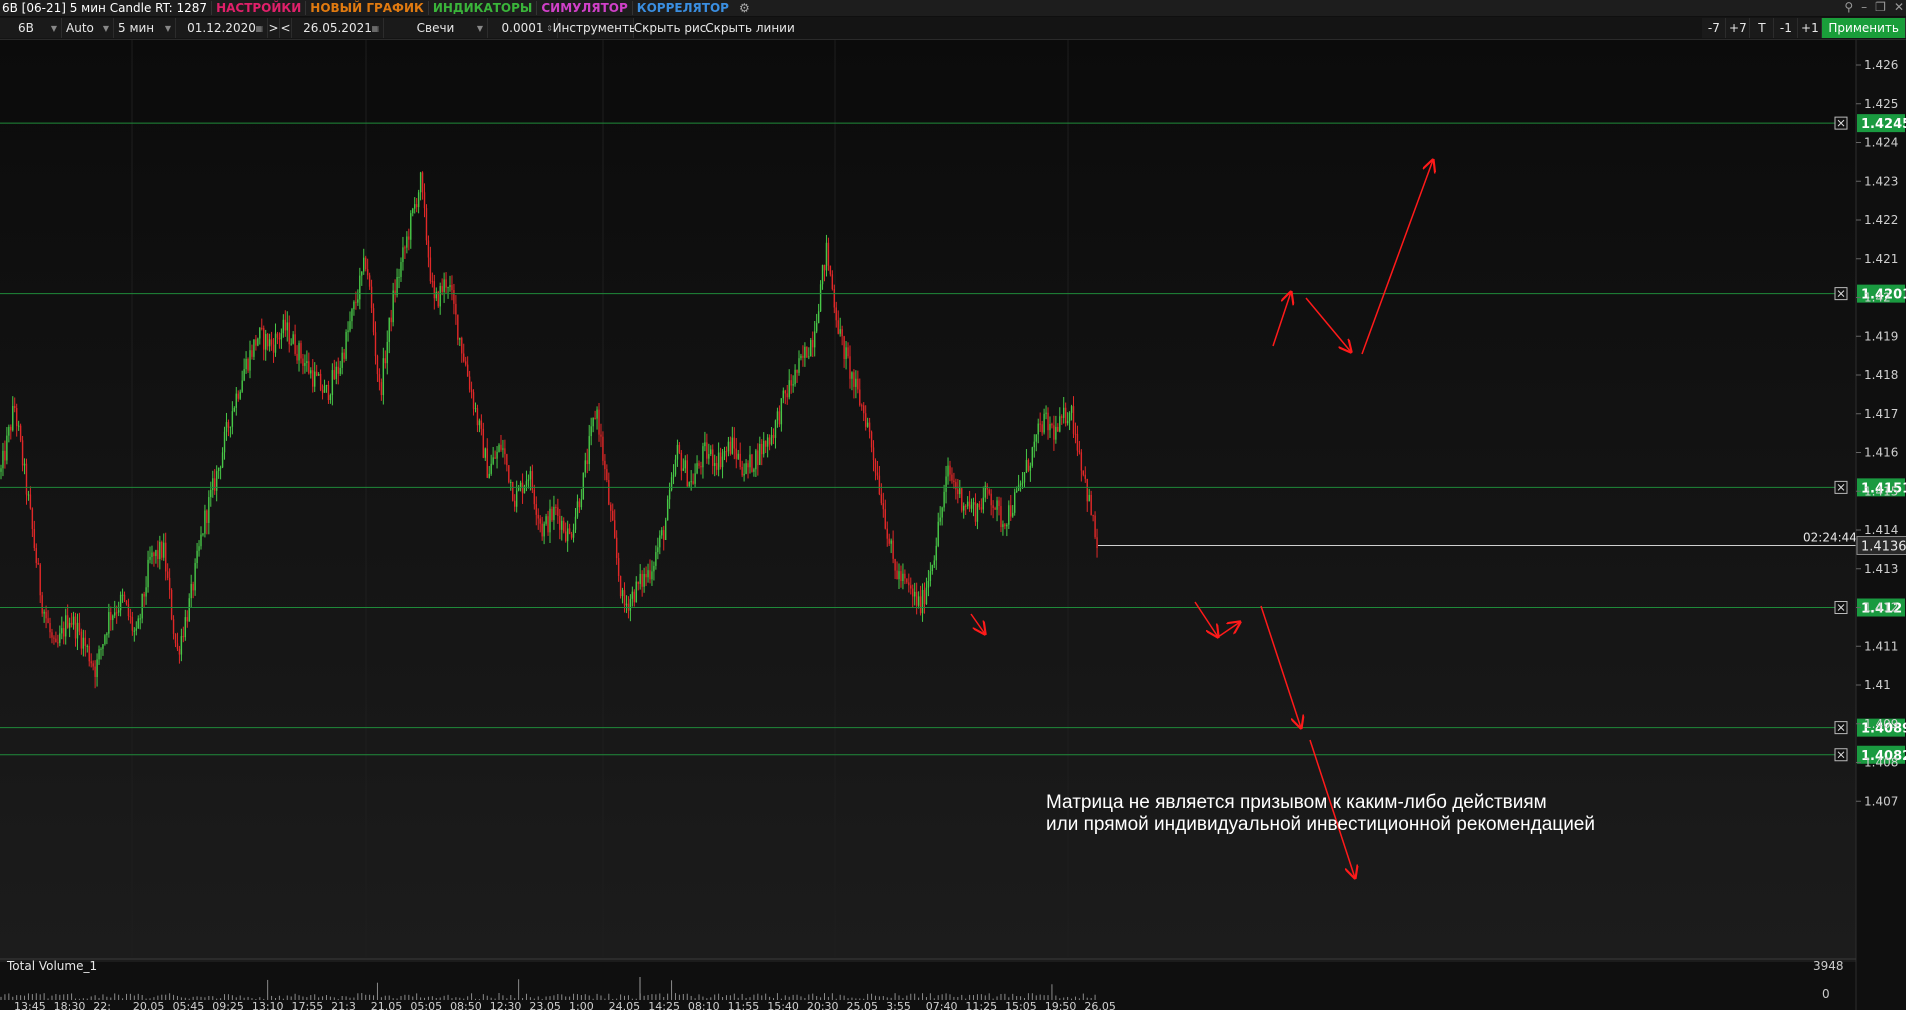 The width and height of the screenshot is (1906, 1010). Describe the element at coordinates (31, 28) in the screenshot. I see `symbol-select: 6B ▼` at that location.